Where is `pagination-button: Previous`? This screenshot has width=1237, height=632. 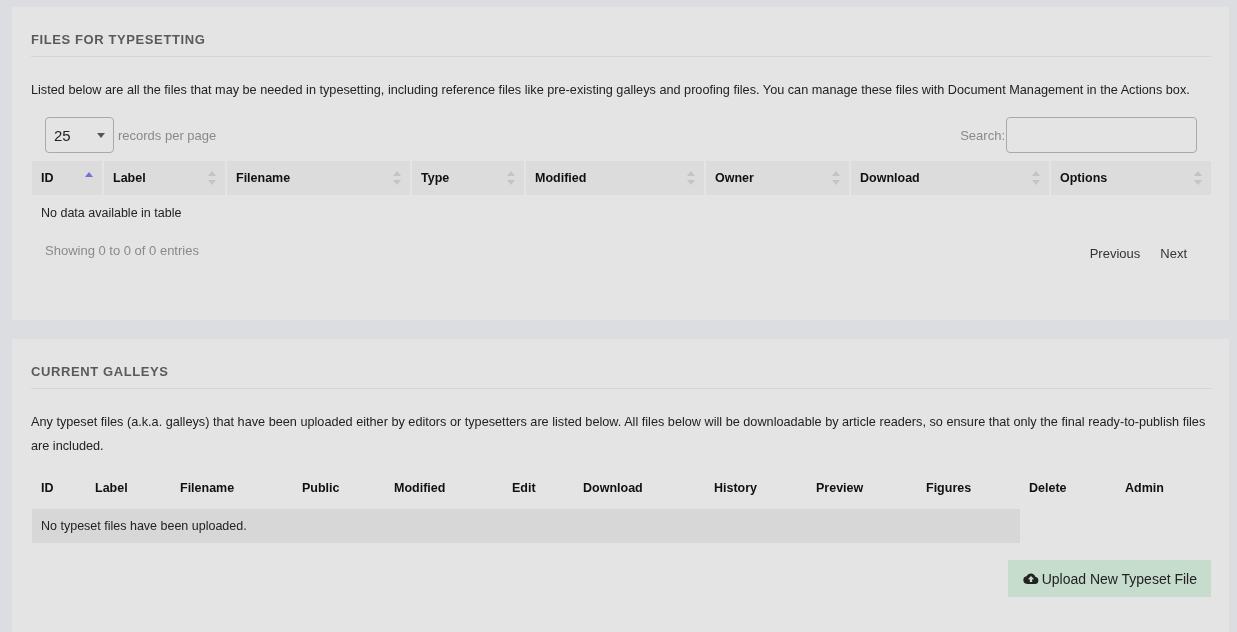 pagination-button: Previous is located at coordinates (1115, 253).